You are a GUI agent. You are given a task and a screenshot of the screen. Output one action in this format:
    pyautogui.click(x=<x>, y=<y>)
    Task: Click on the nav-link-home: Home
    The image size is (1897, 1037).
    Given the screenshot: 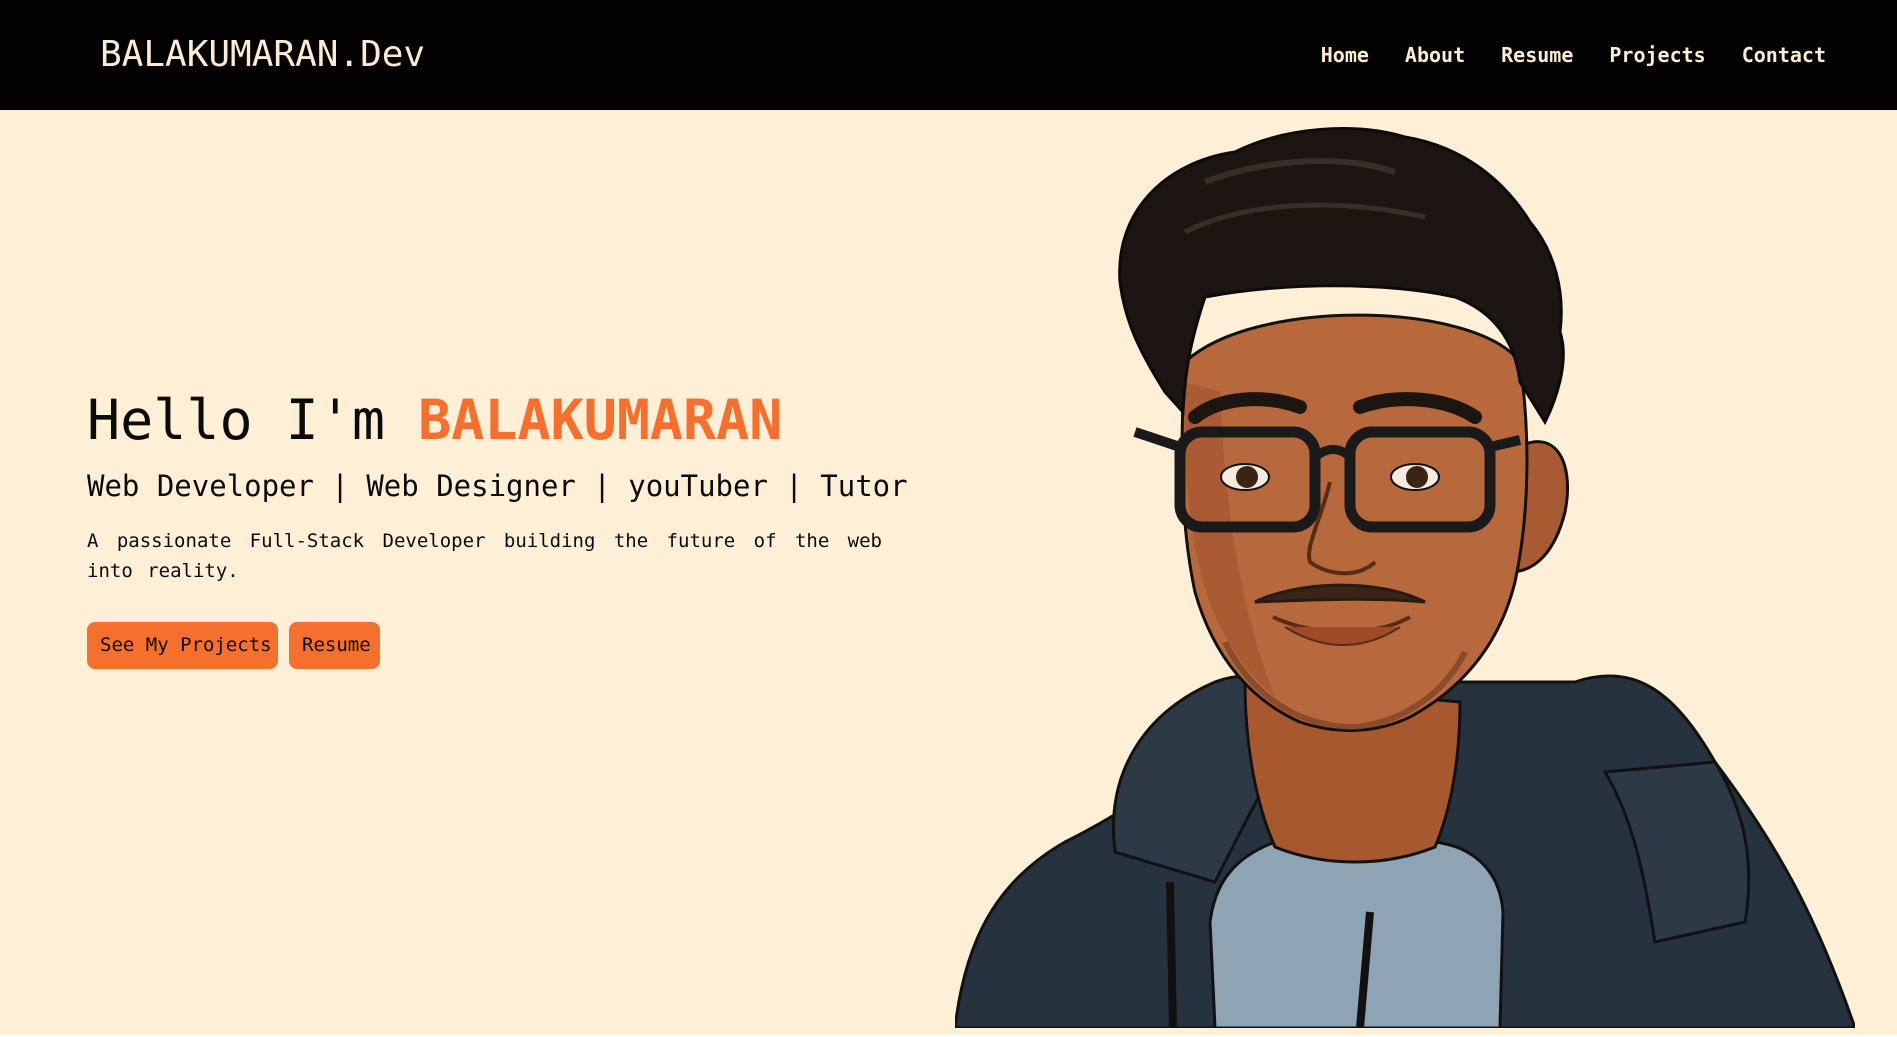 What is the action you would take?
    pyautogui.click(x=1345, y=55)
    